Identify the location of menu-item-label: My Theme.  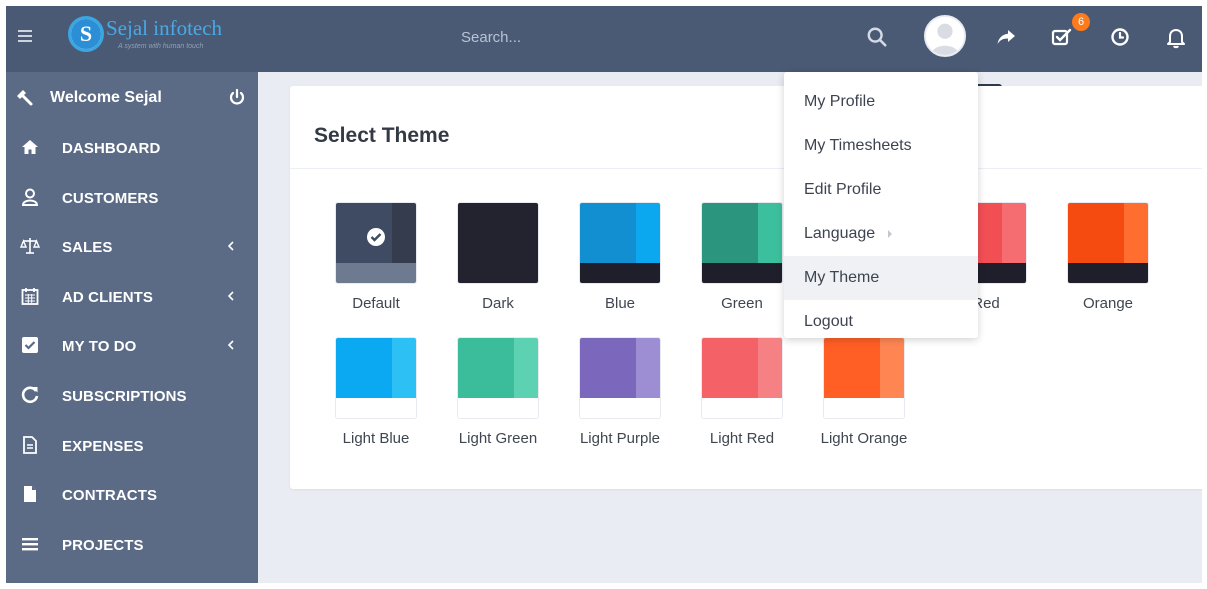
(842, 277).